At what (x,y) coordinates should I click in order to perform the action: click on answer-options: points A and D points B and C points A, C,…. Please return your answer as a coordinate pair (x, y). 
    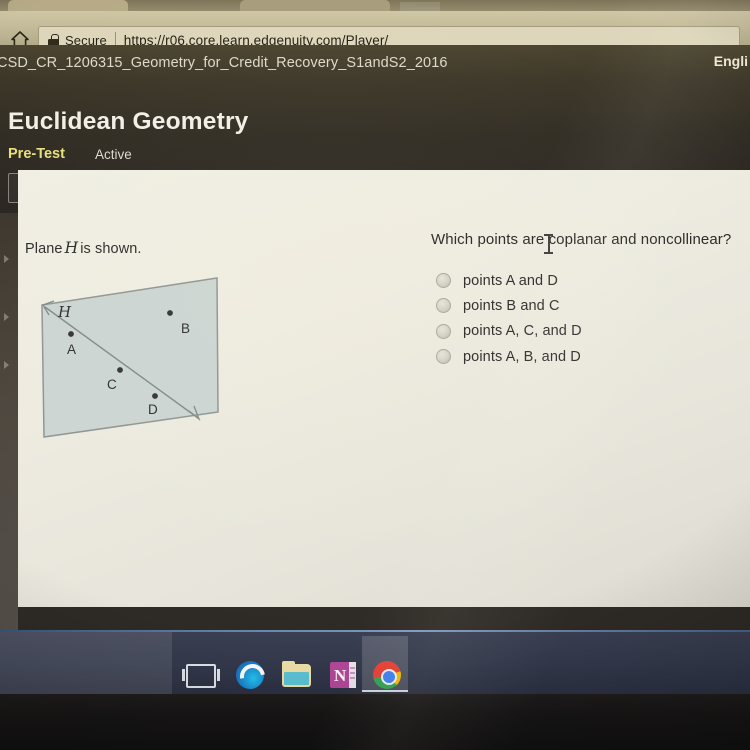
    Looking at the image, I should click on (586, 318).